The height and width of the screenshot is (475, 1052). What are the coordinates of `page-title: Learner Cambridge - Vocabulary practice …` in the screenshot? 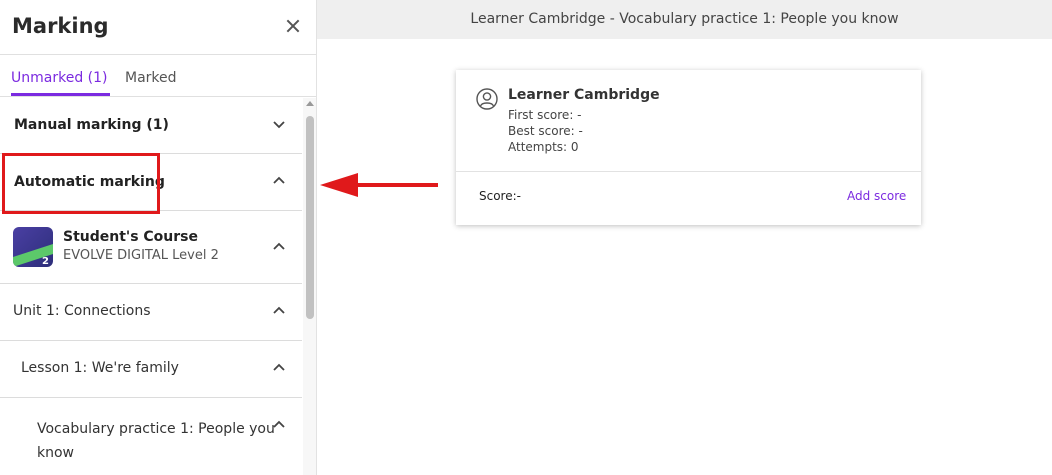 It's located at (684, 19).